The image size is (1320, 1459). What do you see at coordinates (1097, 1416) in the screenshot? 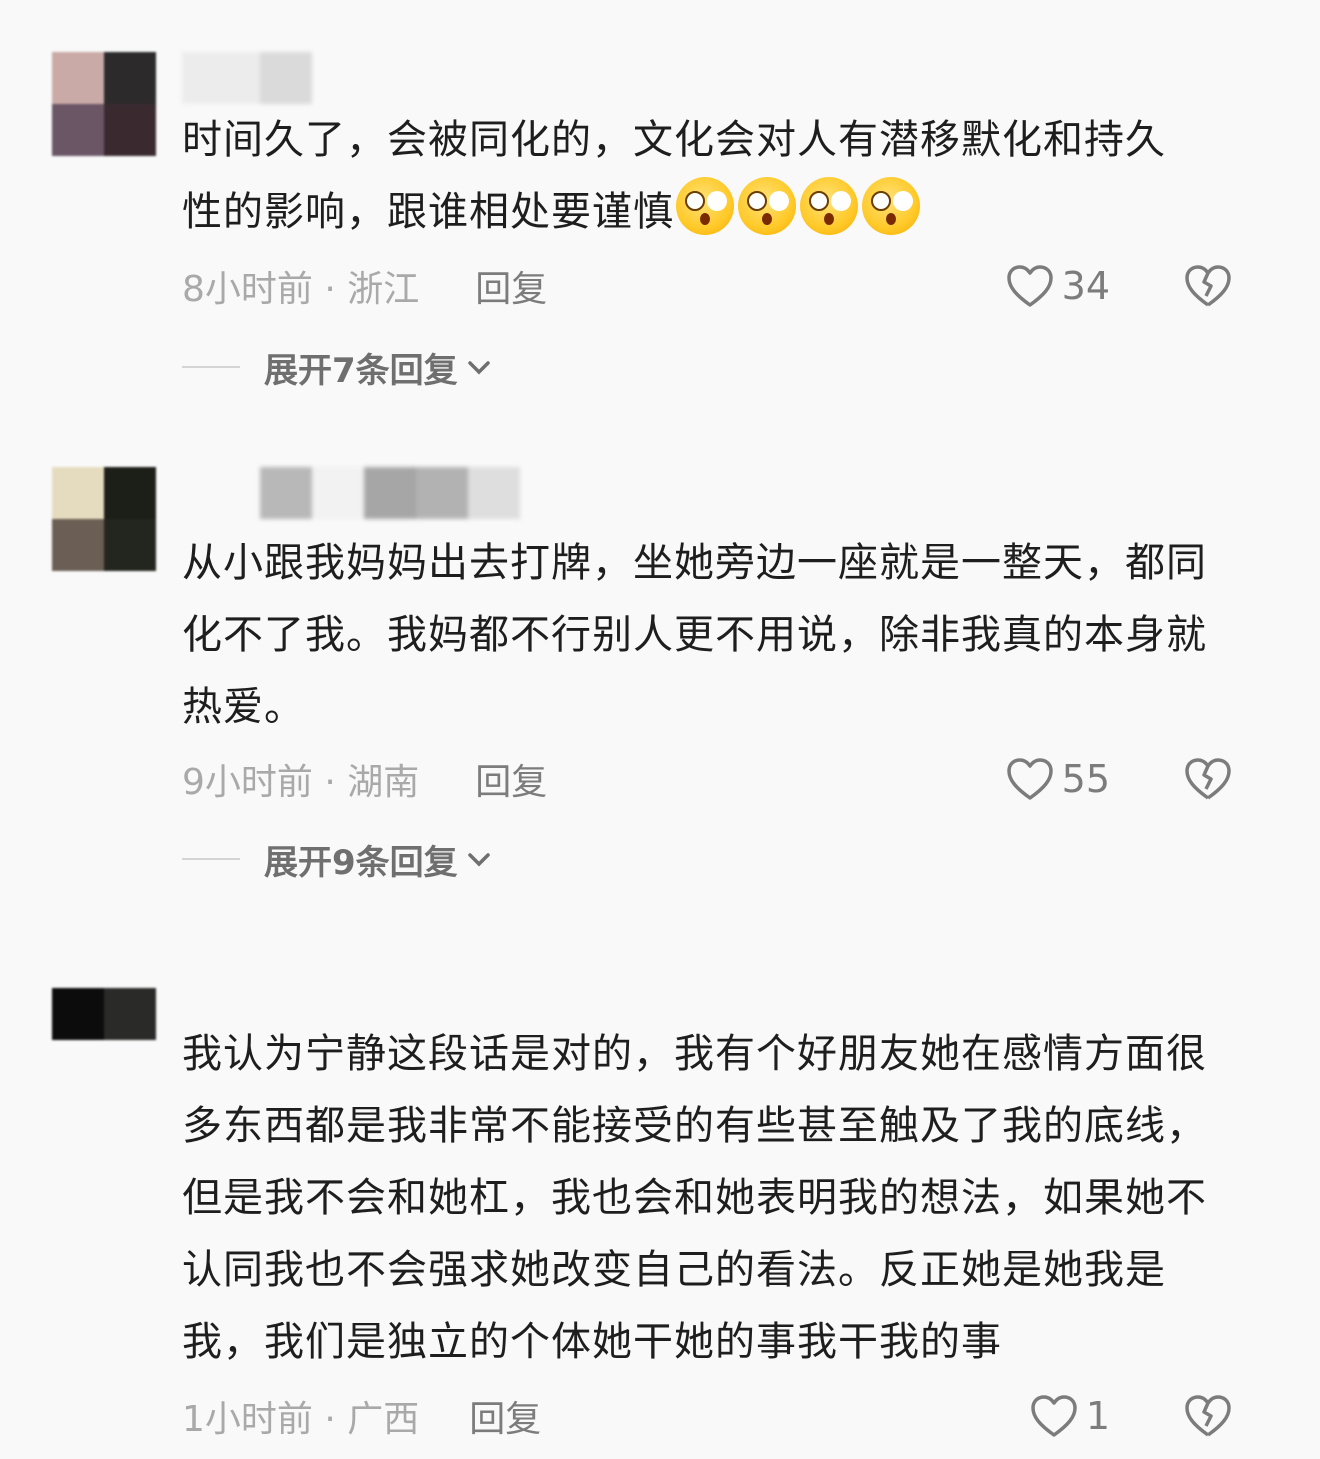
I see `like-count: 1` at bounding box center [1097, 1416].